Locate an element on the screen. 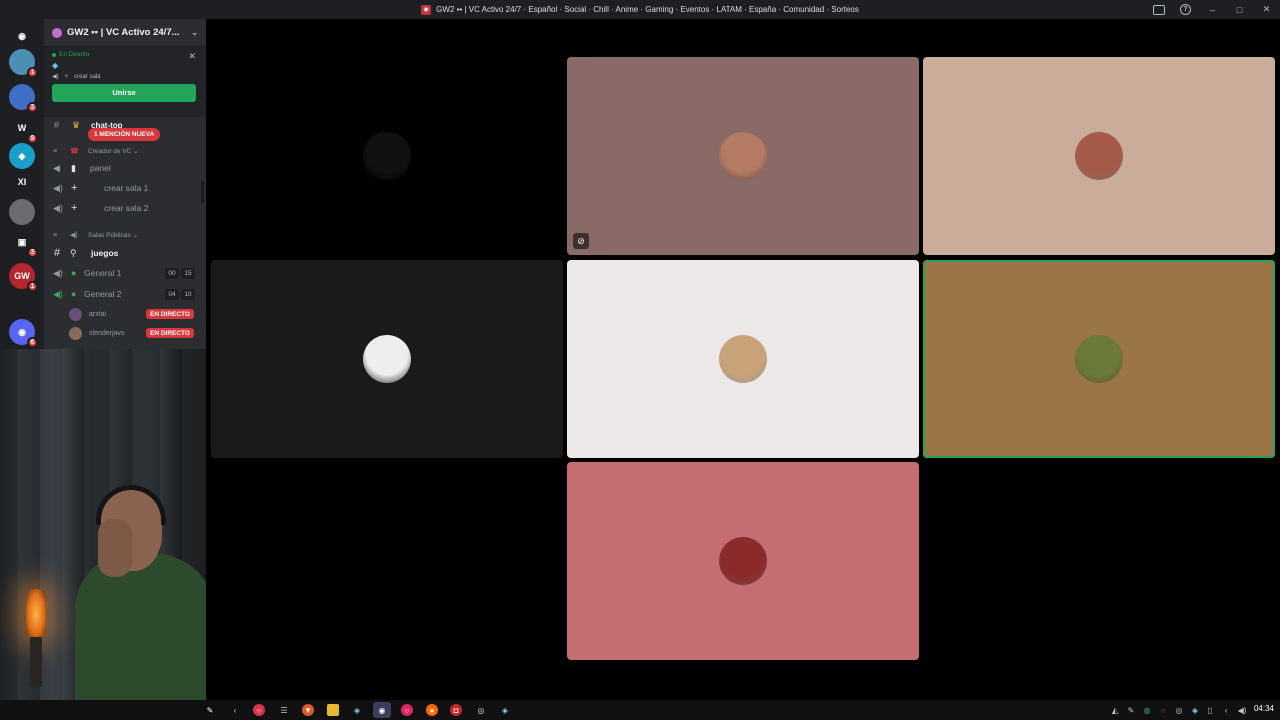 The image size is (1280, 720). status-icon: ◍ is located at coordinates (1147, 710).